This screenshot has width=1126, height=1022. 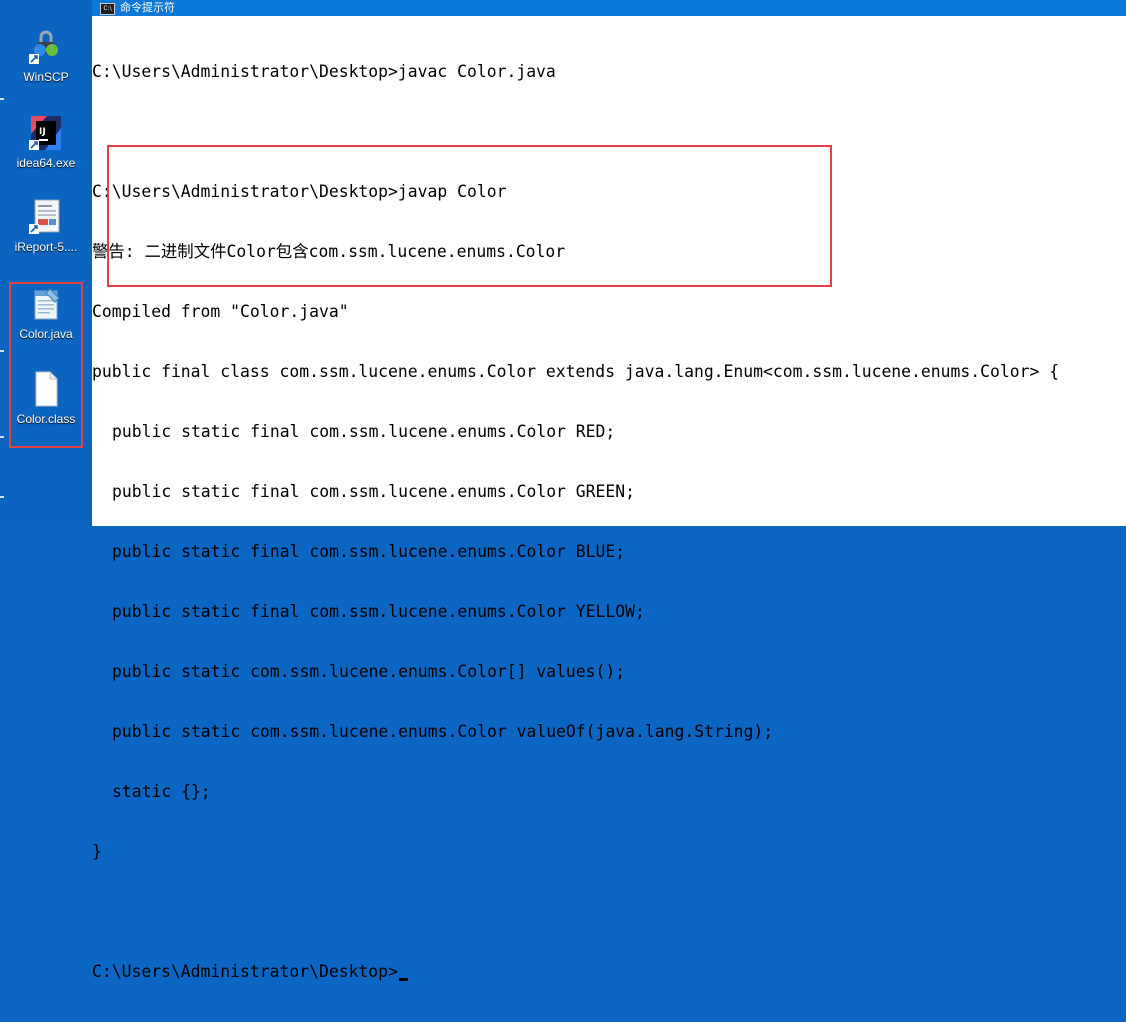 I want to click on window-titlebar: C:\ 命令提示符, so click(x=609, y=8).